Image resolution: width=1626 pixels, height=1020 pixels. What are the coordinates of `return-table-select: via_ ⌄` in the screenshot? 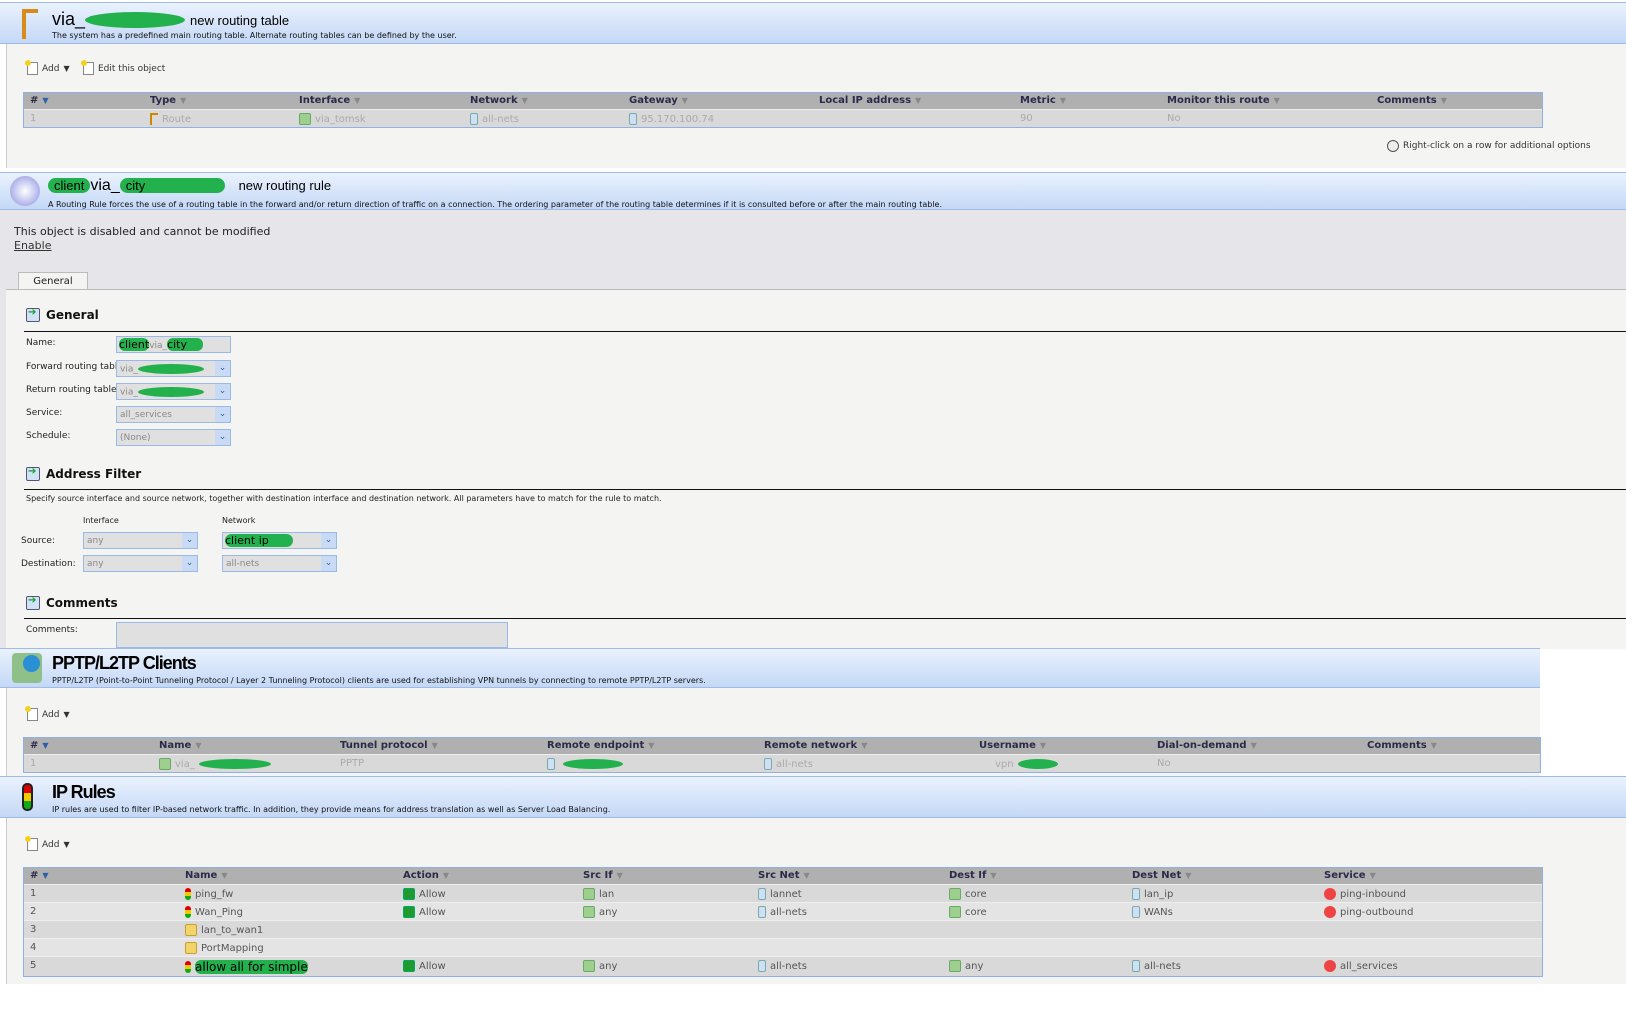 It's located at (173, 391).